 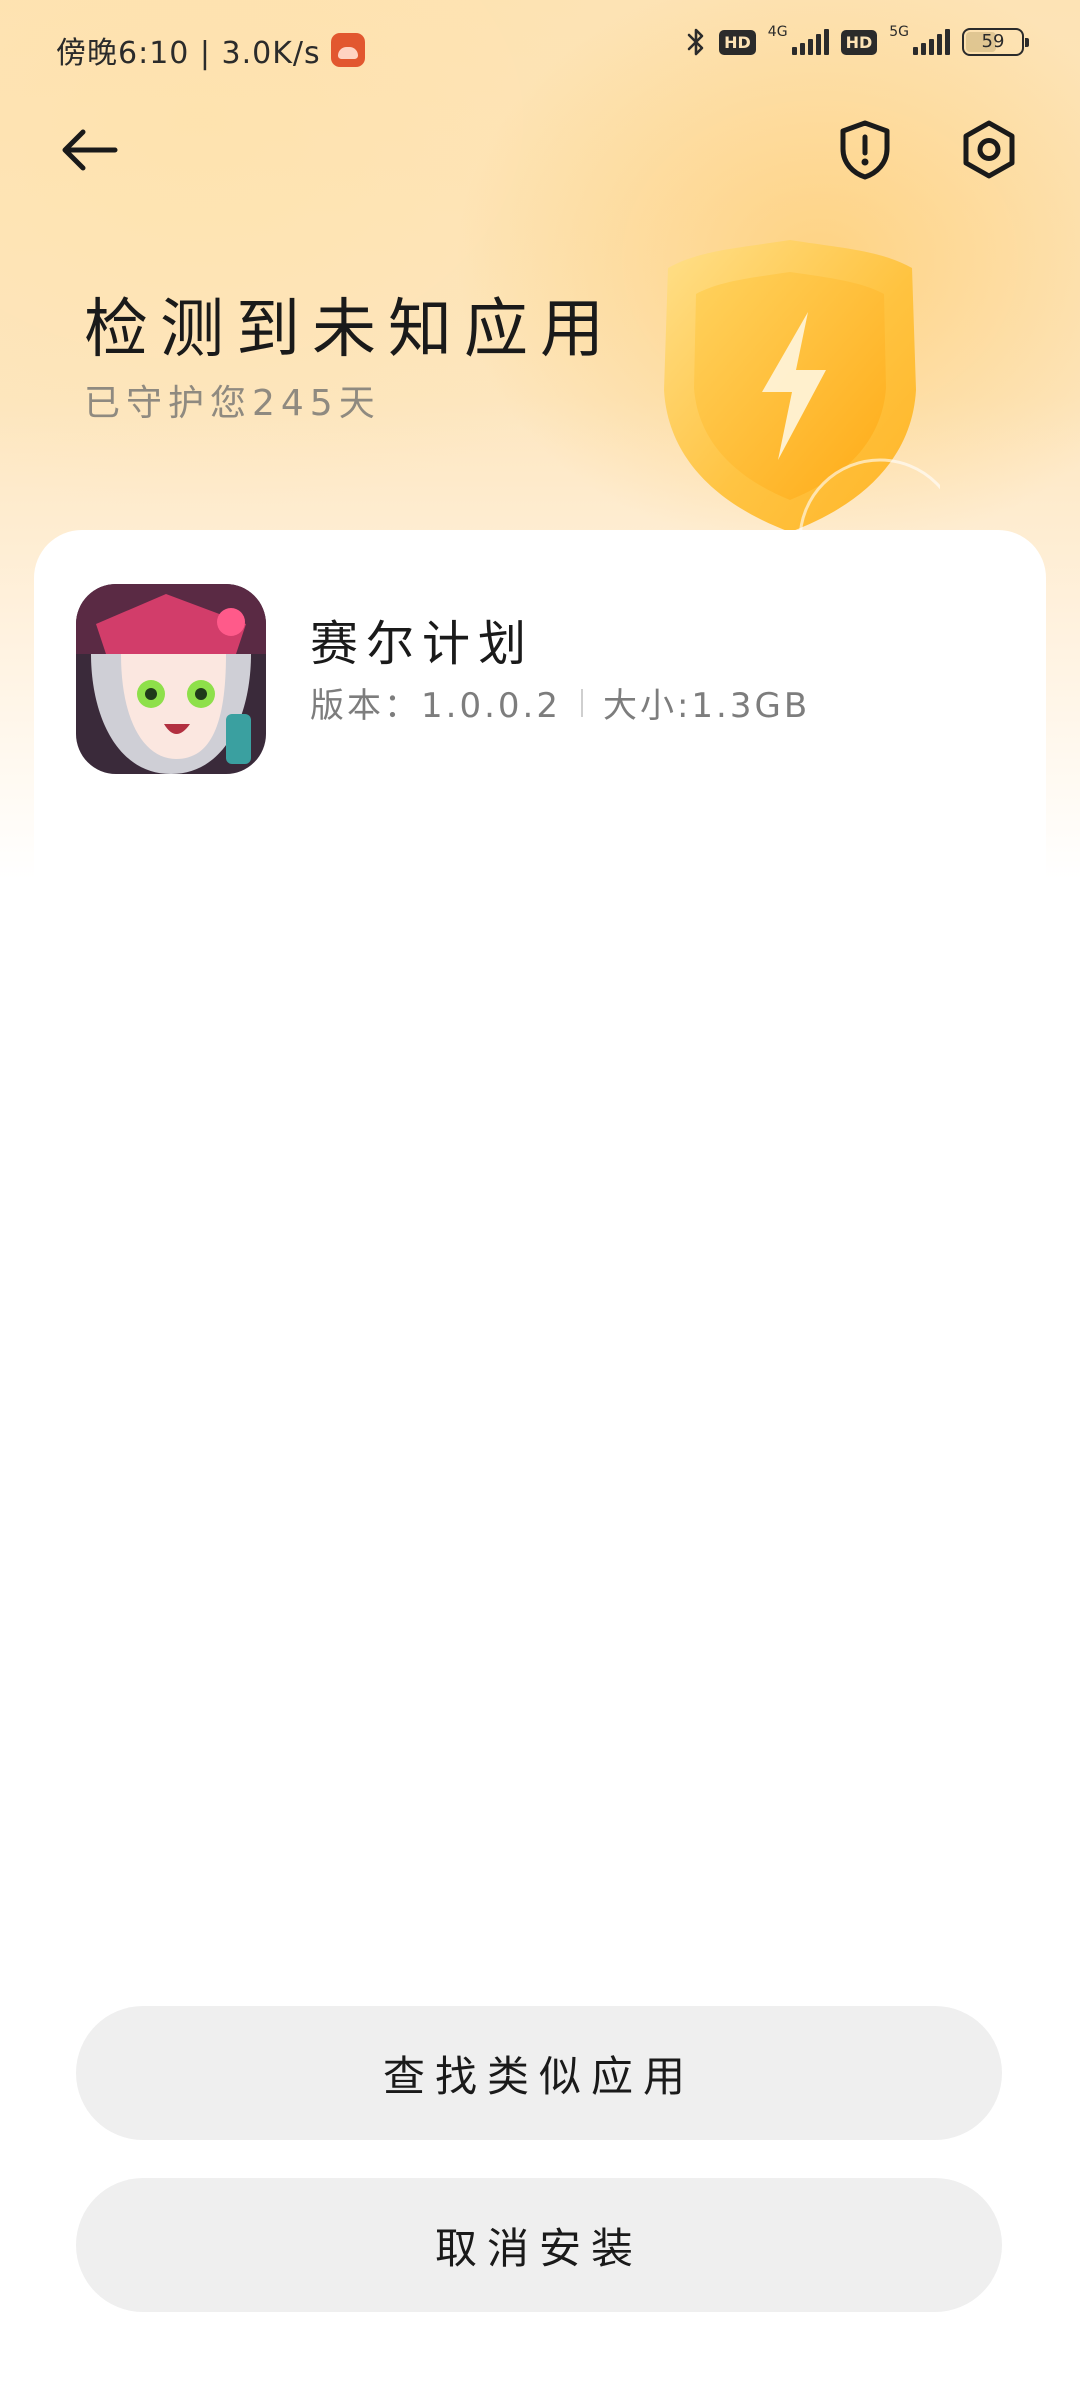 I want to click on bluetooth-icon, so click(x=695, y=42).